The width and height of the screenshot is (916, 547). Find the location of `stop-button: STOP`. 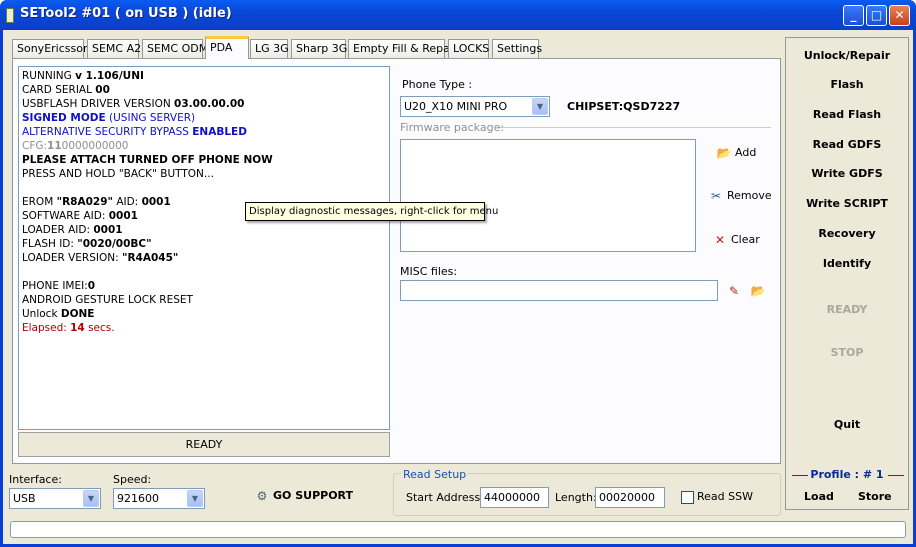

stop-button: STOP is located at coordinates (847, 352).